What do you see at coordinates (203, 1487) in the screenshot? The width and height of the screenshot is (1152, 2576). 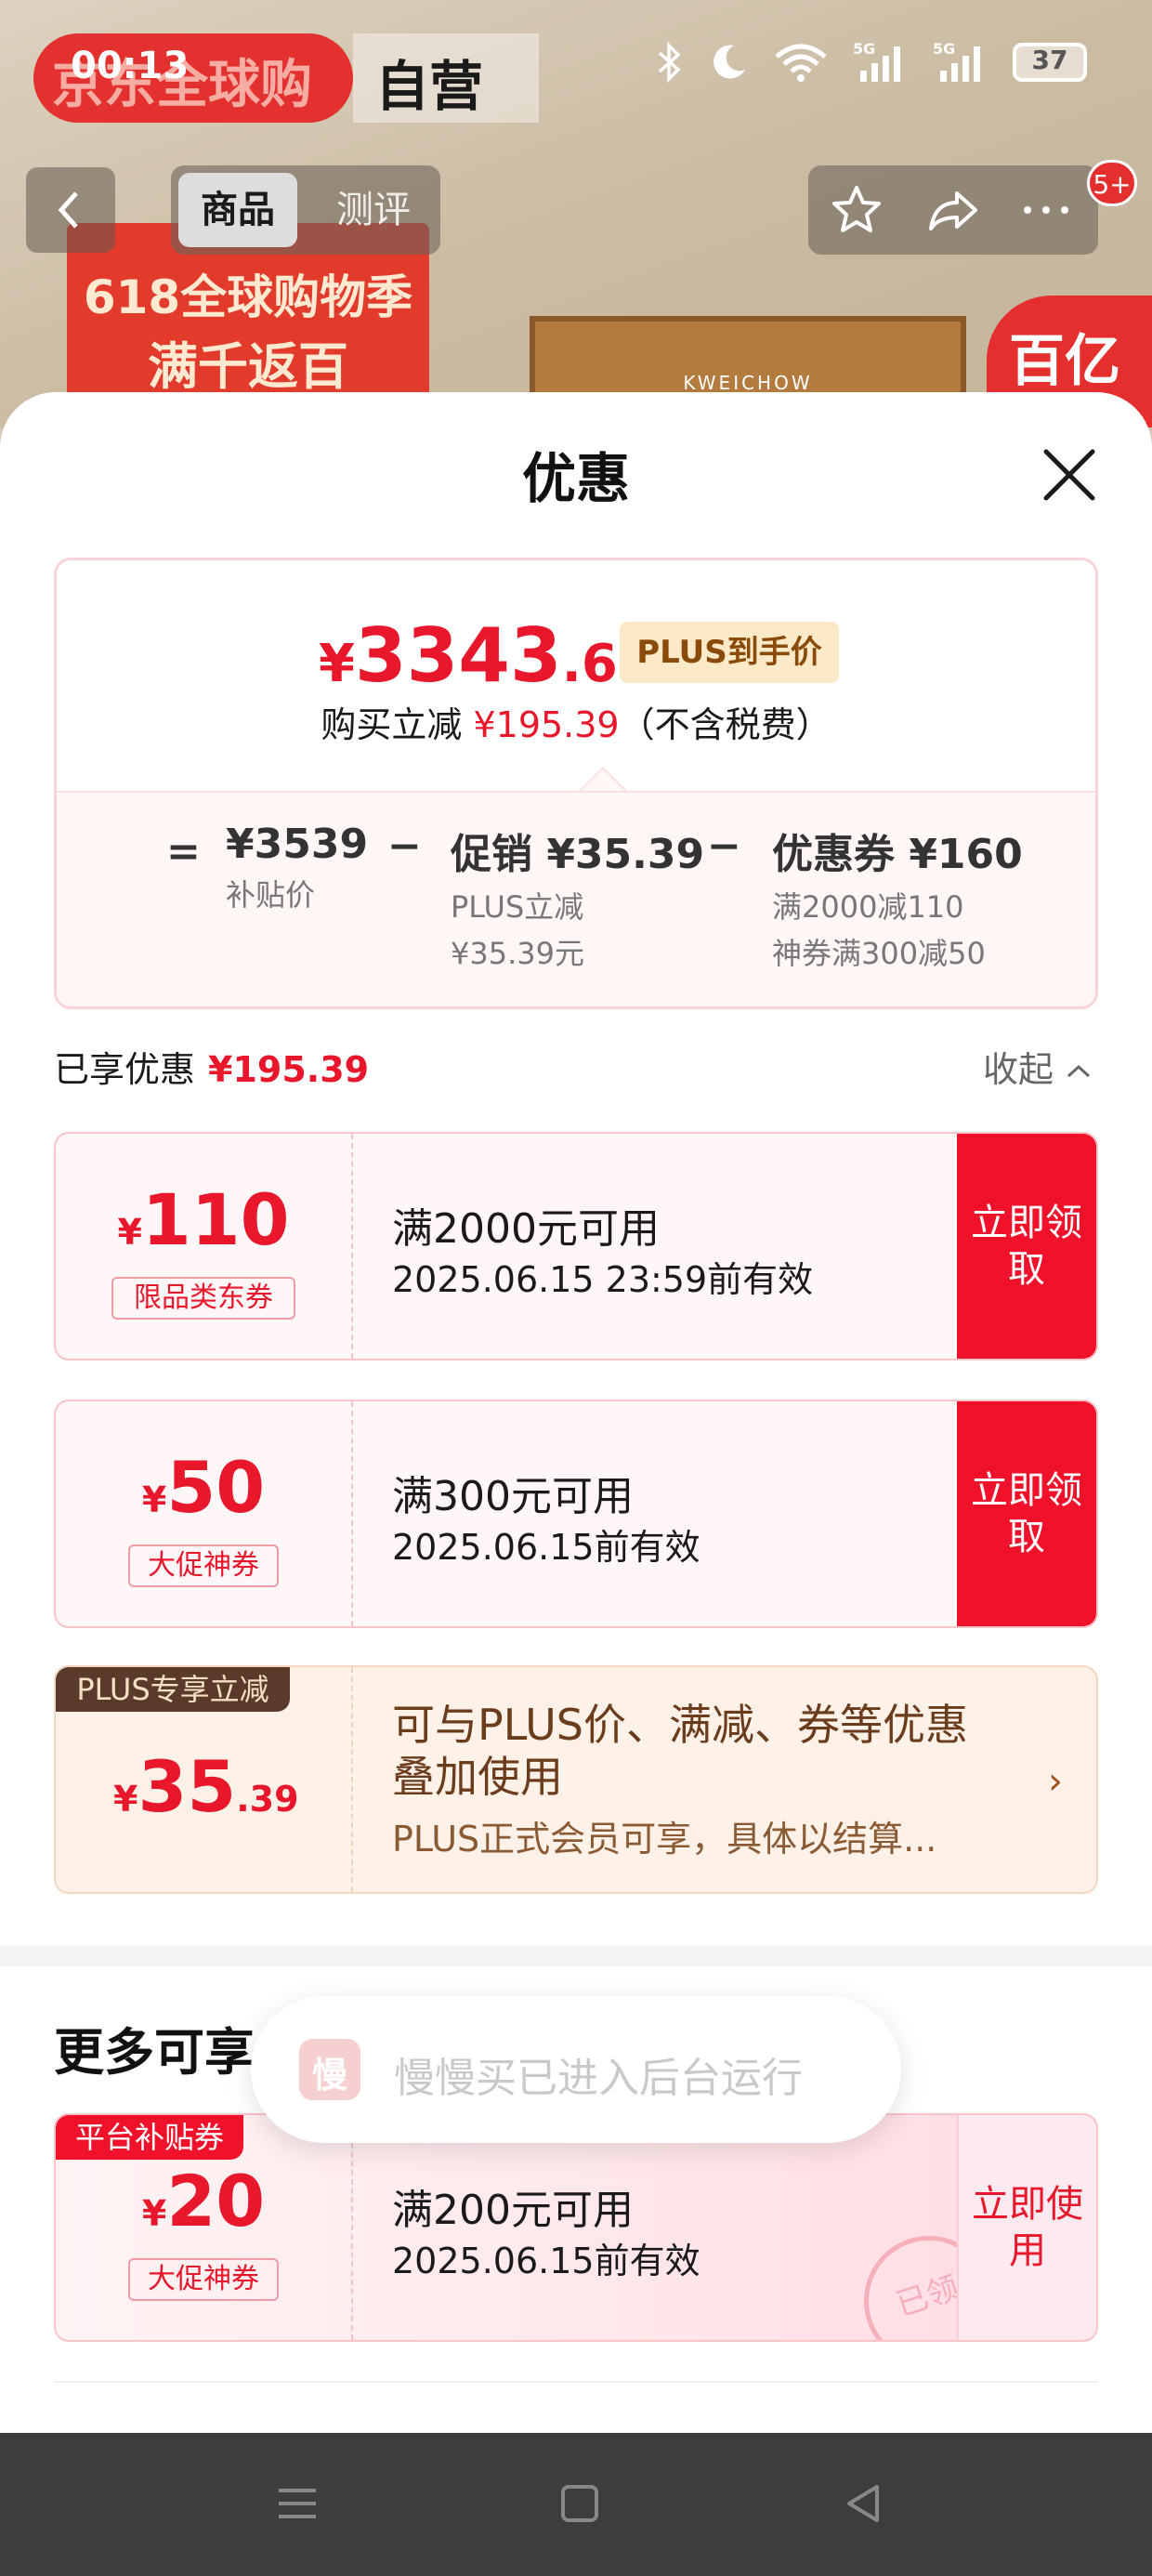 I see `coupon-amount: ¥50` at bounding box center [203, 1487].